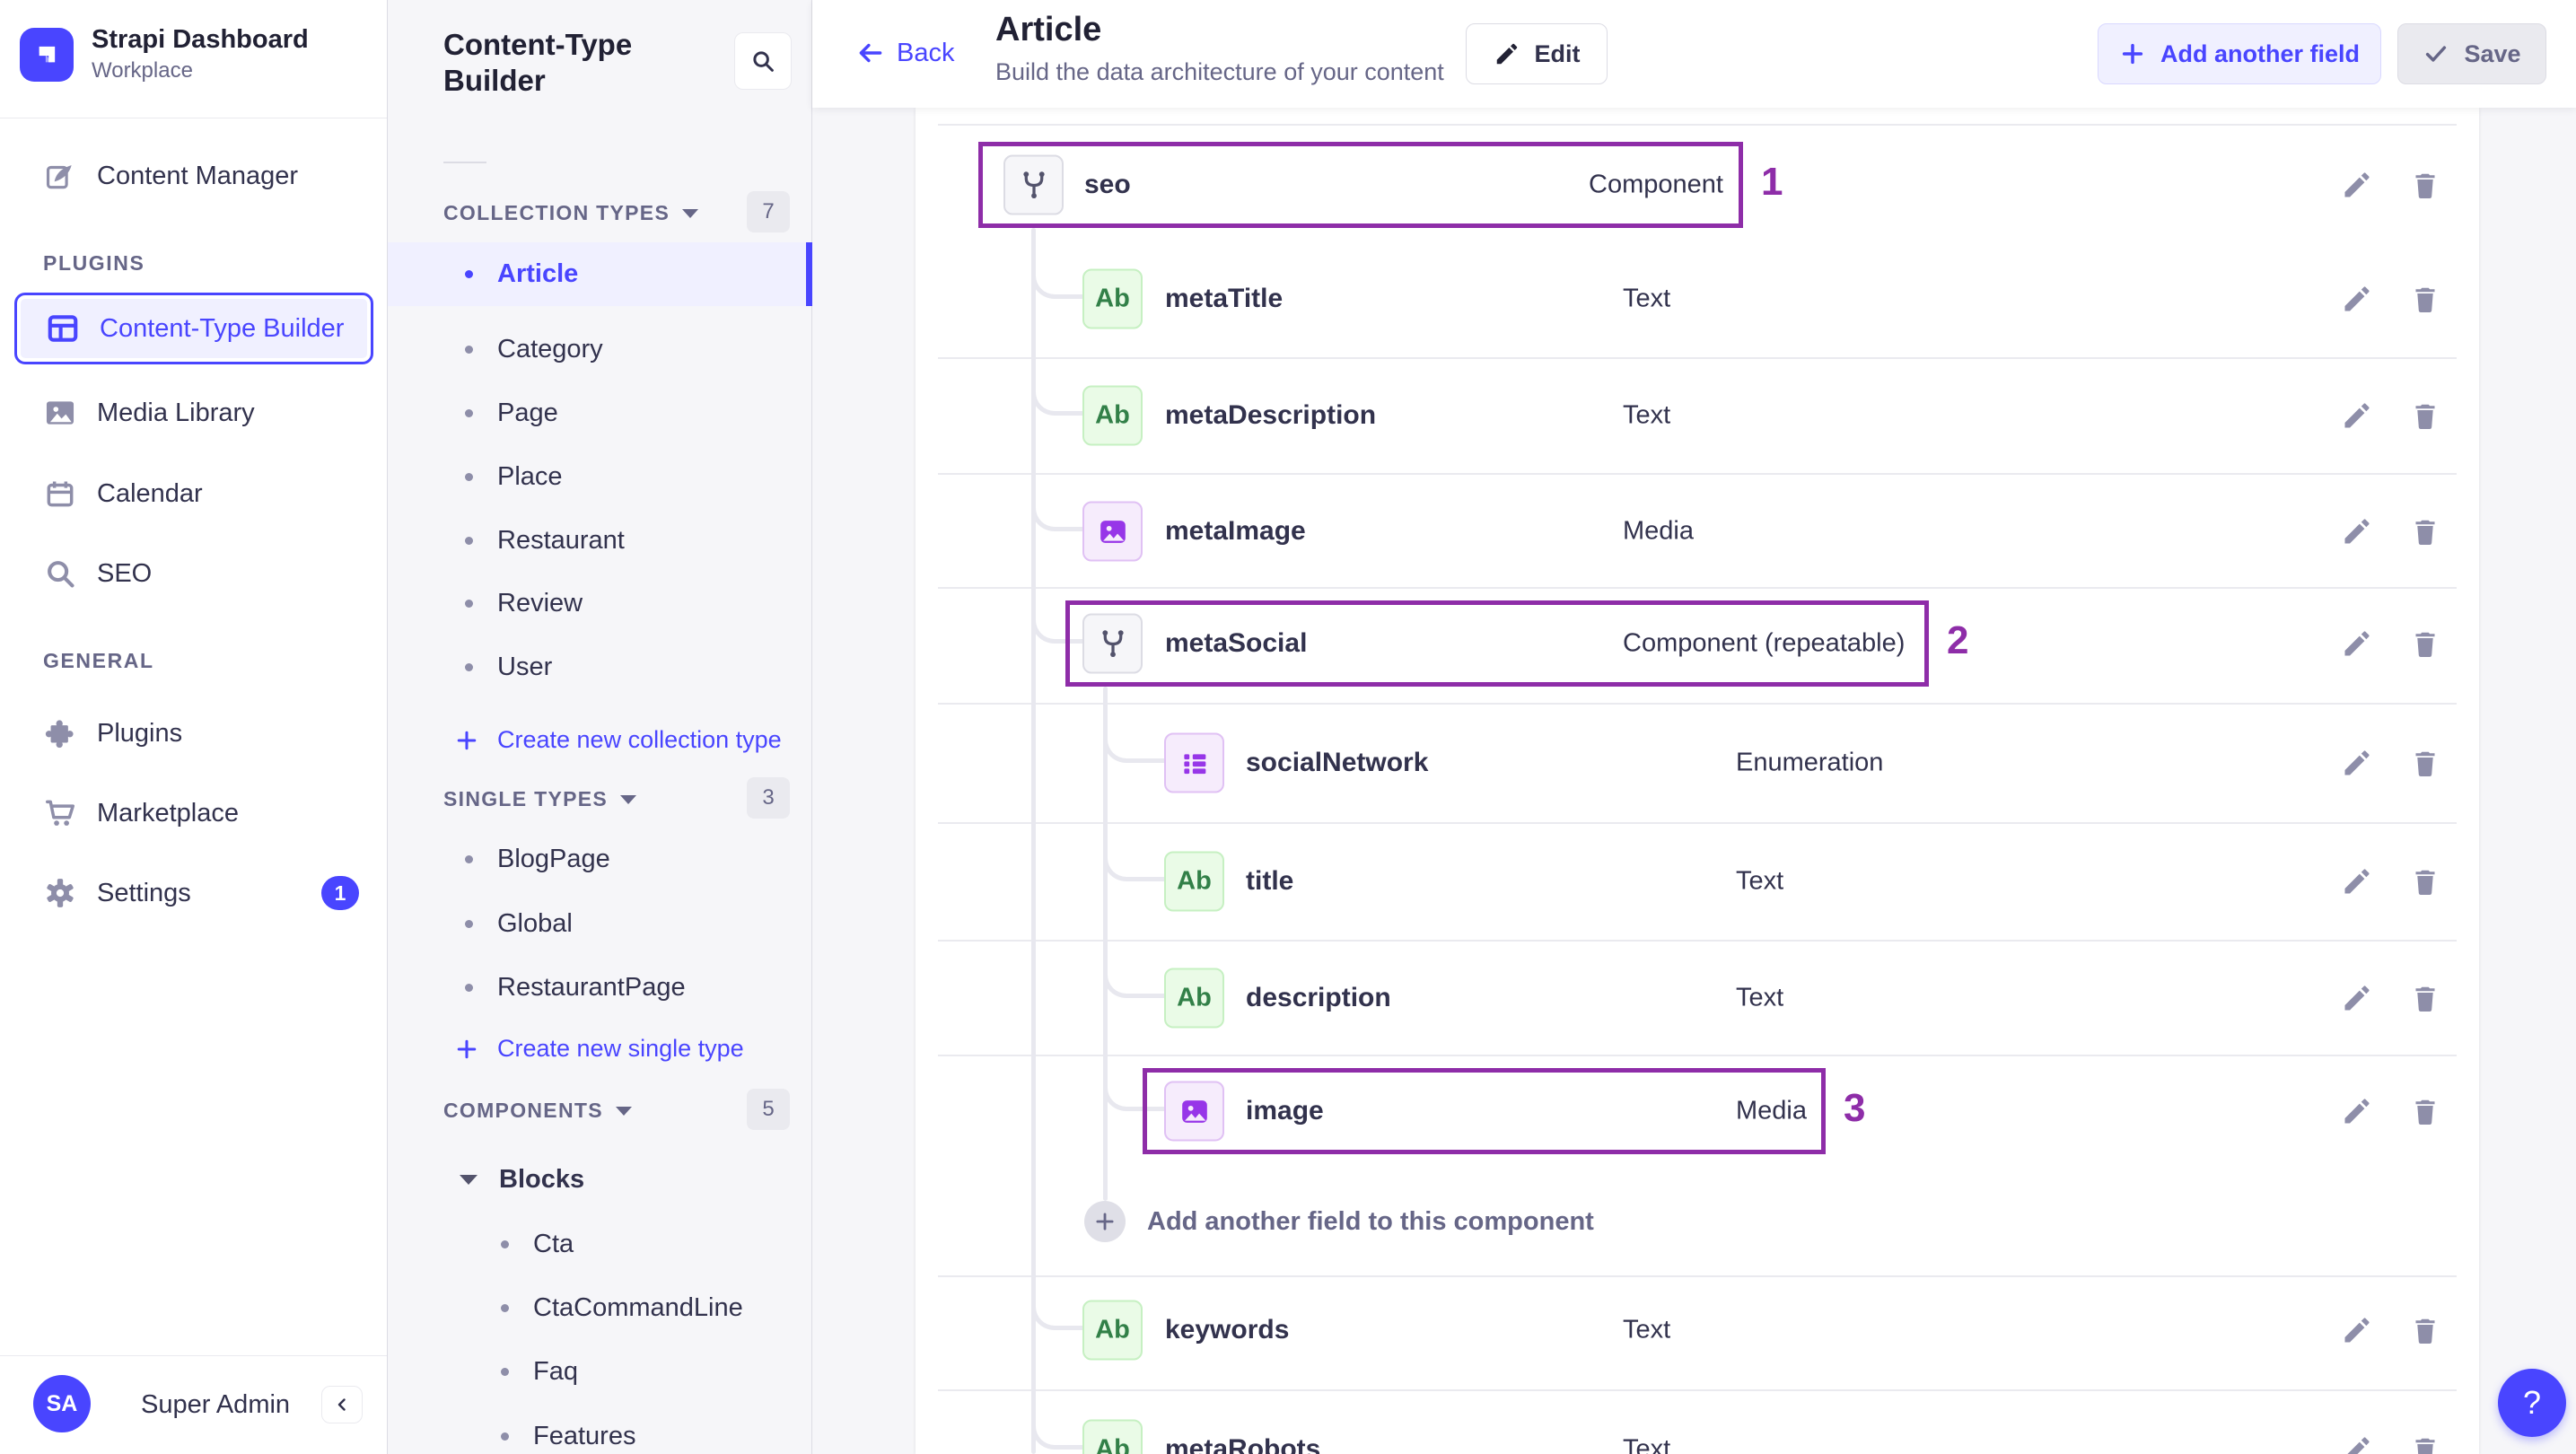 This screenshot has height=1454, width=2576. I want to click on sidebar-item-seo: SEO, so click(193, 573).